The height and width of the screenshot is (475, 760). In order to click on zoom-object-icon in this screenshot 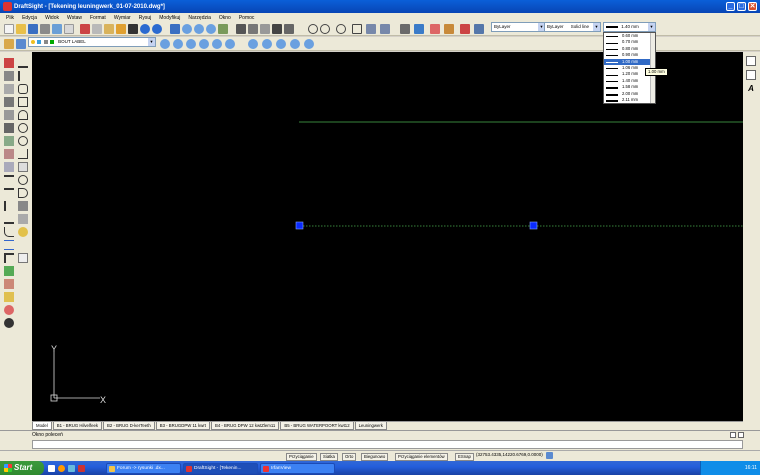, I will do `click(267, 44)`.